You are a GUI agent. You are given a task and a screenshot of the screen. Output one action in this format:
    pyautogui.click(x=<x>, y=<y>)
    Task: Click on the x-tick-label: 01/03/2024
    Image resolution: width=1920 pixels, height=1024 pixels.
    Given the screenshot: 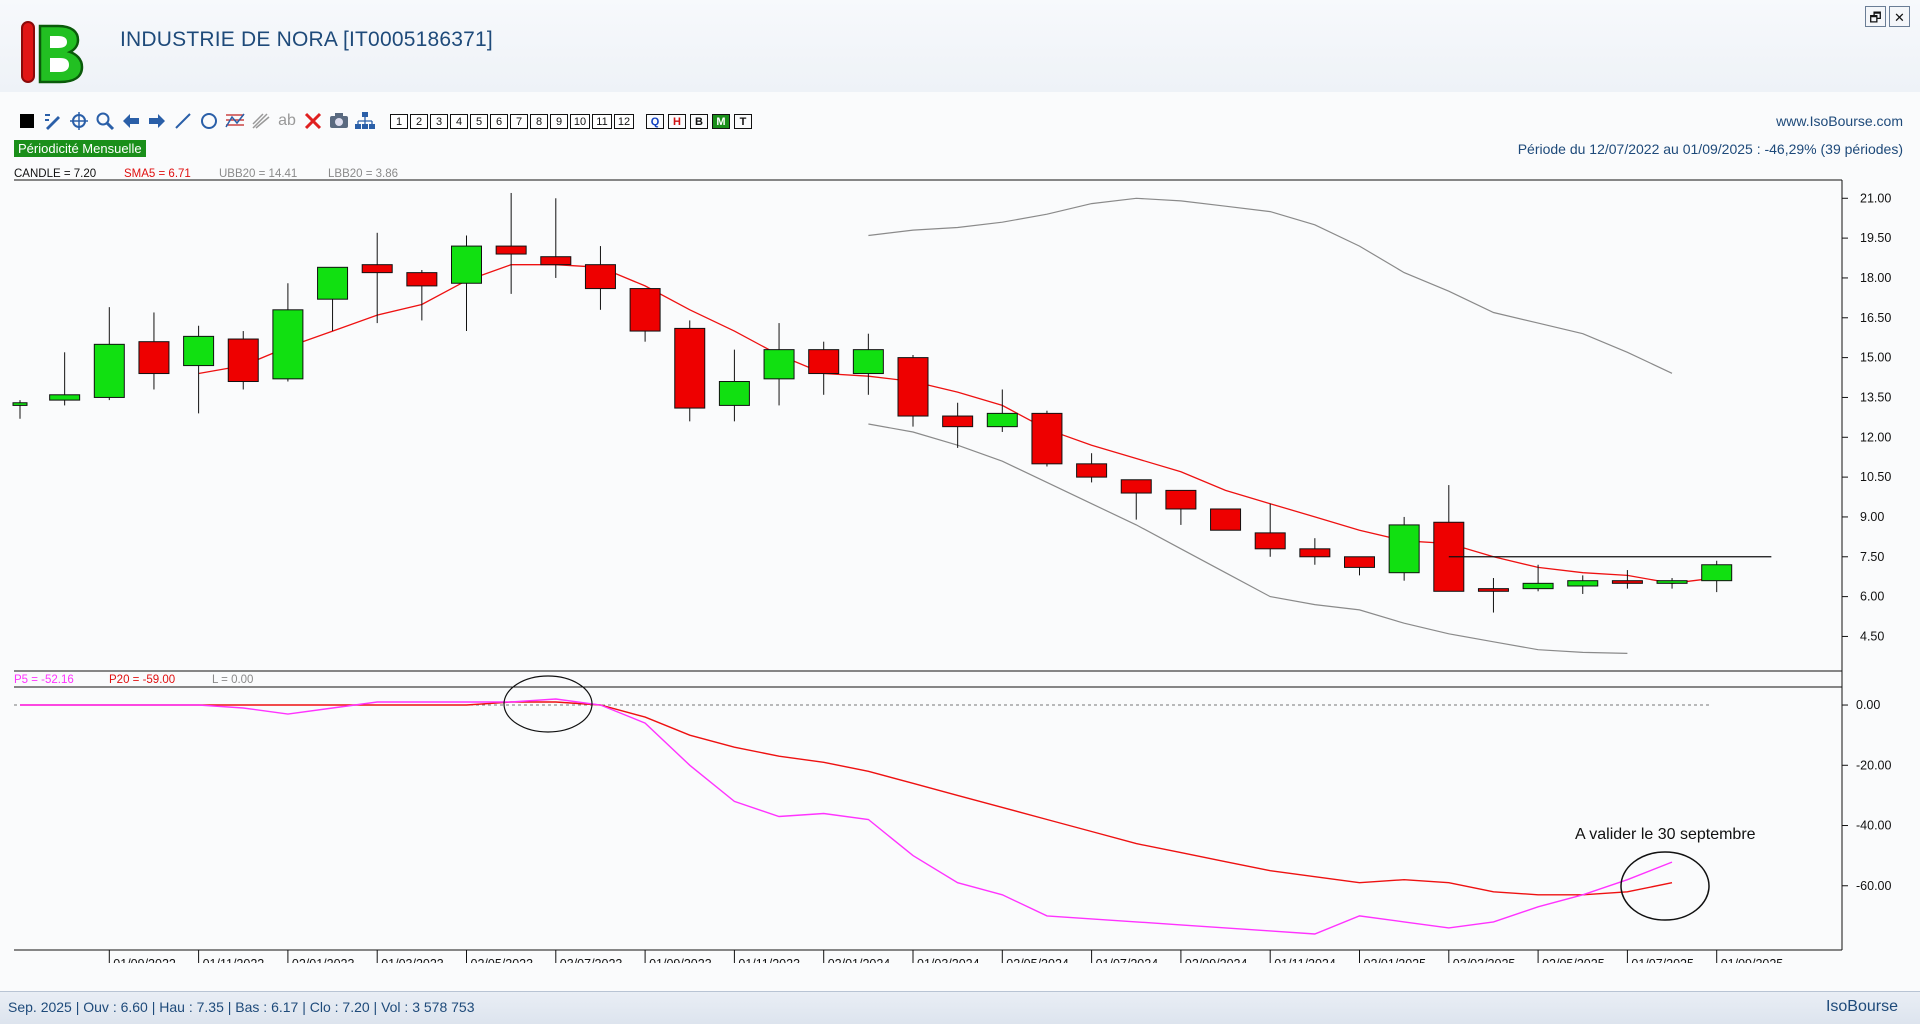 What is the action you would take?
    pyautogui.click(x=948, y=960)
    